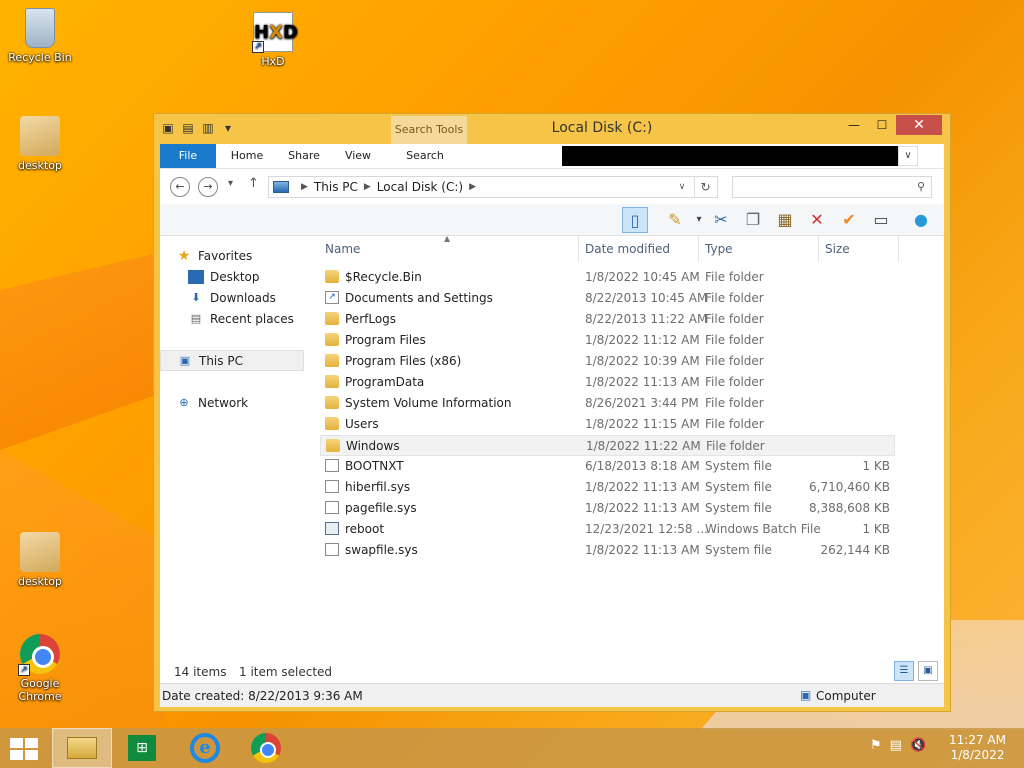  Describe the element at coordinates (822, 187) in the screenshot. I see `search-input` at that location.